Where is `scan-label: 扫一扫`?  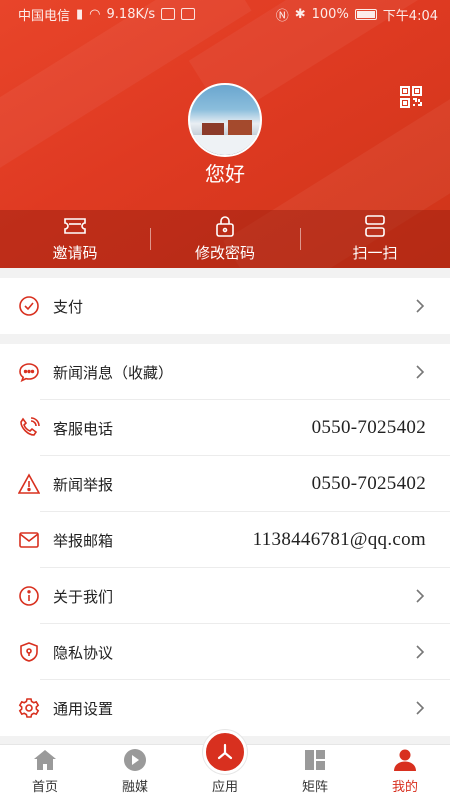
scan-label: 扫一扫 is located at coordinates (375, 253).